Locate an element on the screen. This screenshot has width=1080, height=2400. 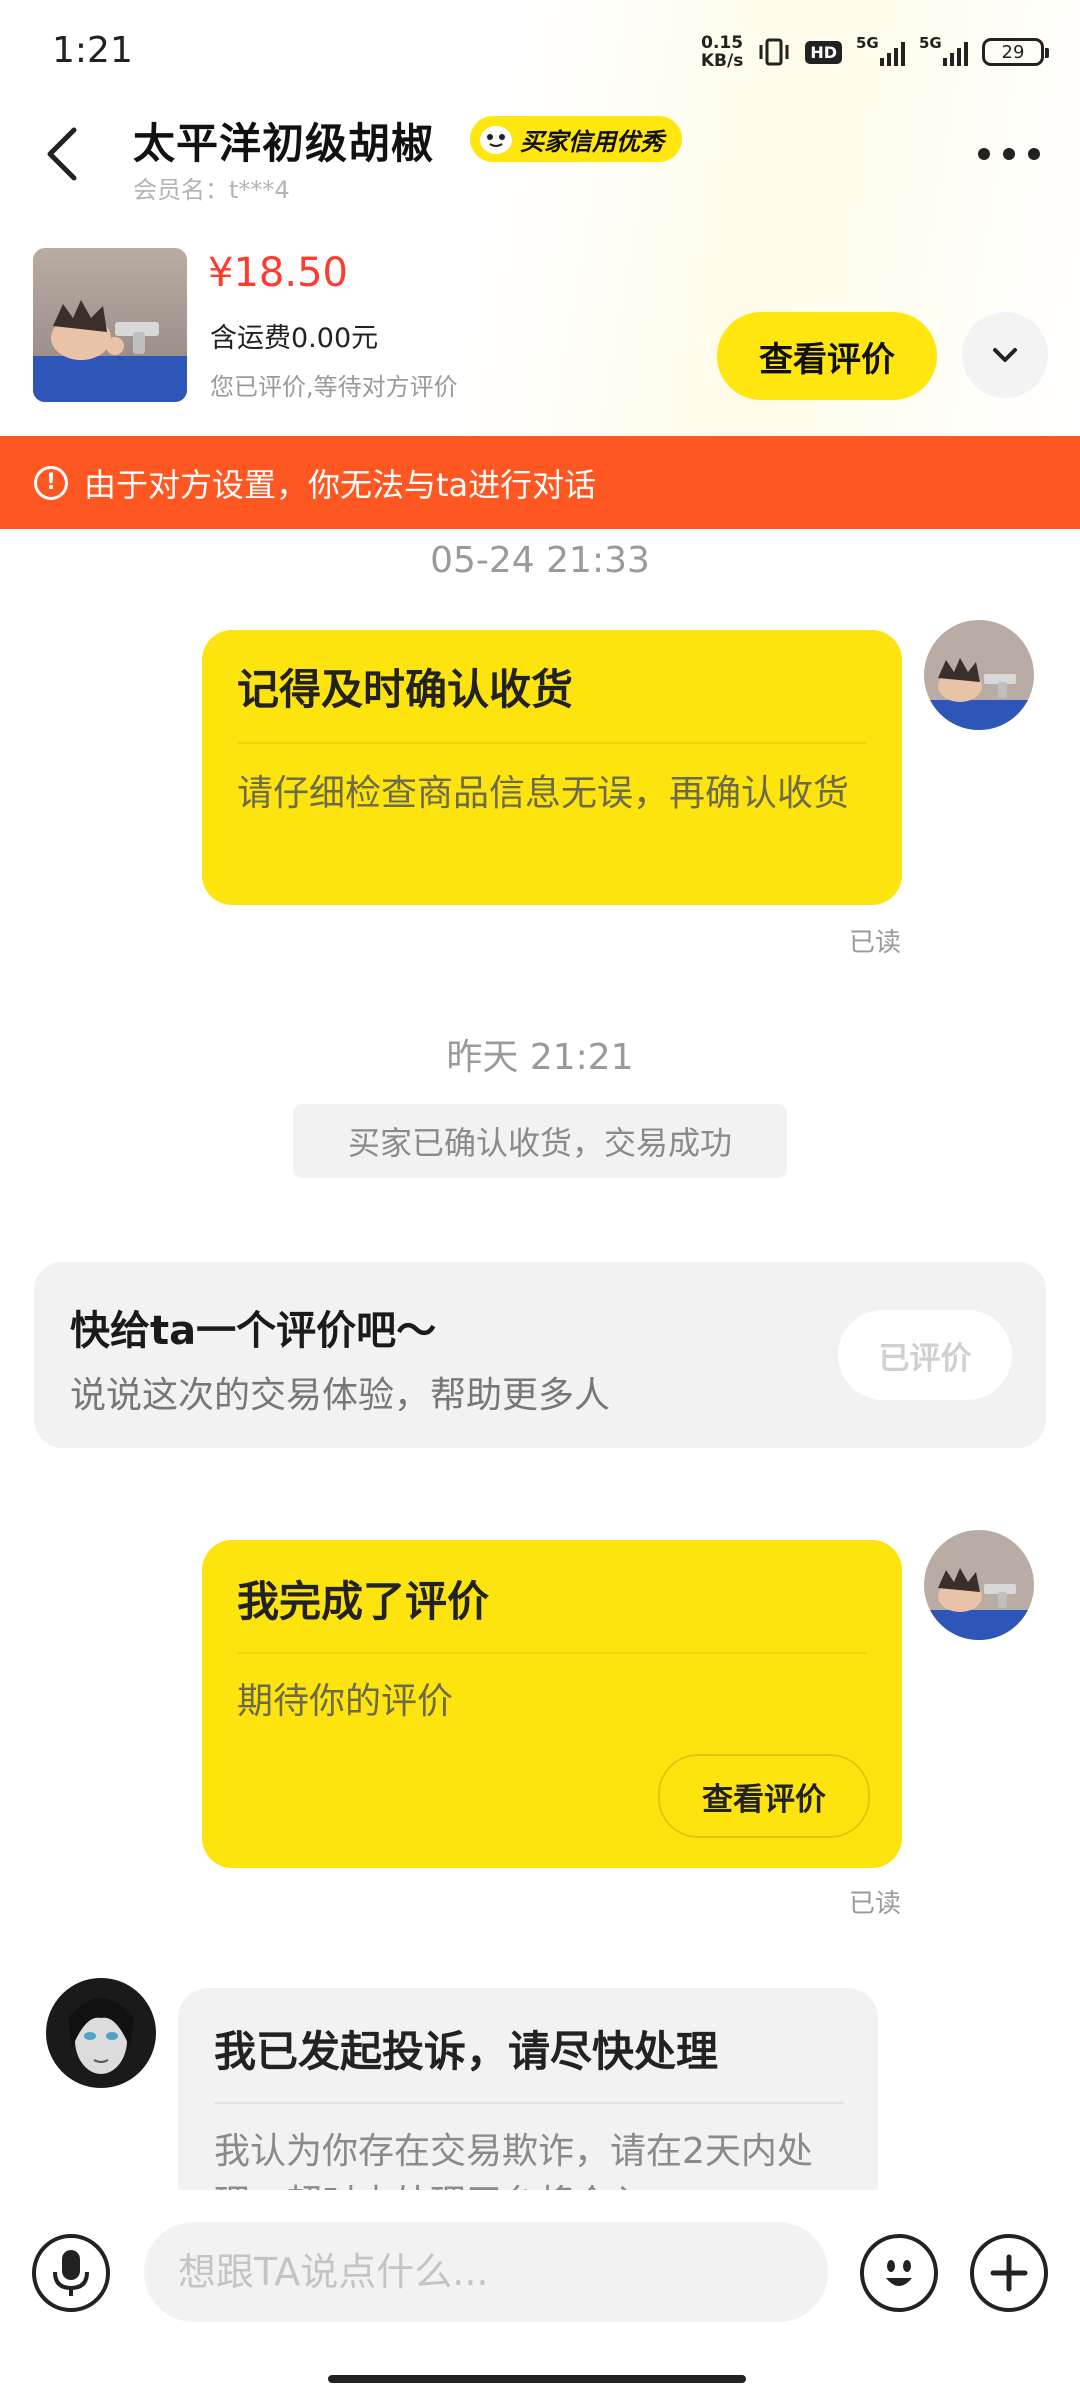
back-button is located at coordinates (62, 154).